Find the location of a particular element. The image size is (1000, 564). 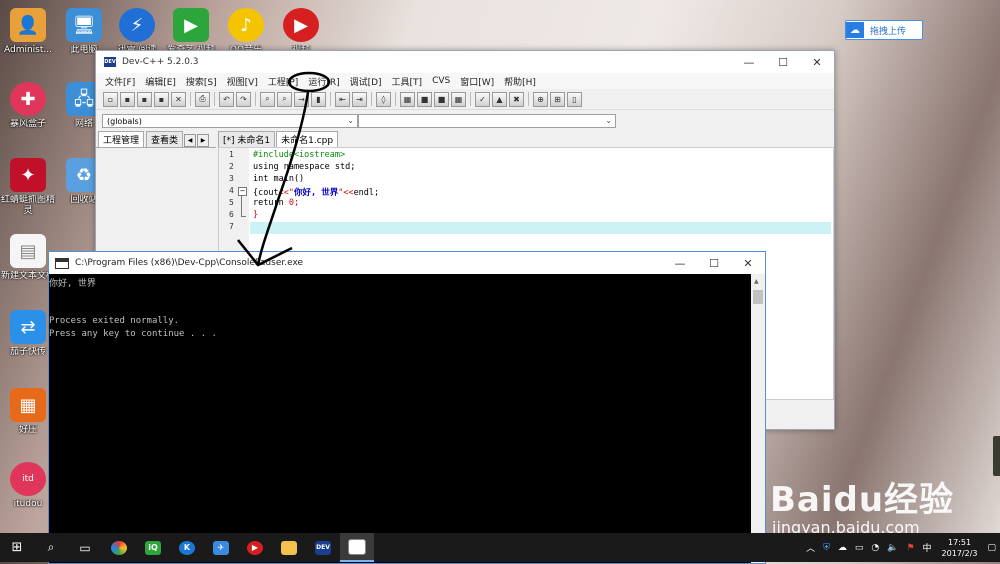

unindent-icon: ⇥ is located at coordinates (359, 99).